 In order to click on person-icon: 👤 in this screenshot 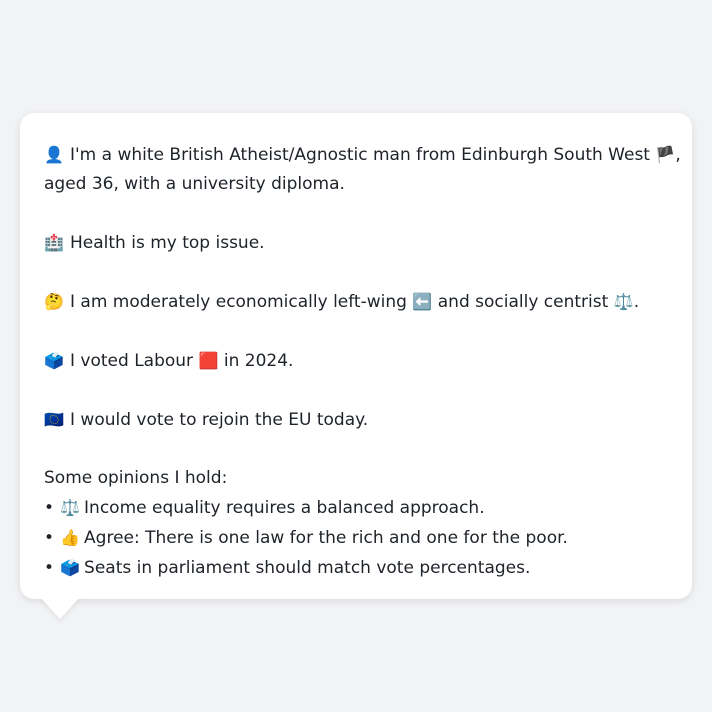, I will do `click(54, 154)`.